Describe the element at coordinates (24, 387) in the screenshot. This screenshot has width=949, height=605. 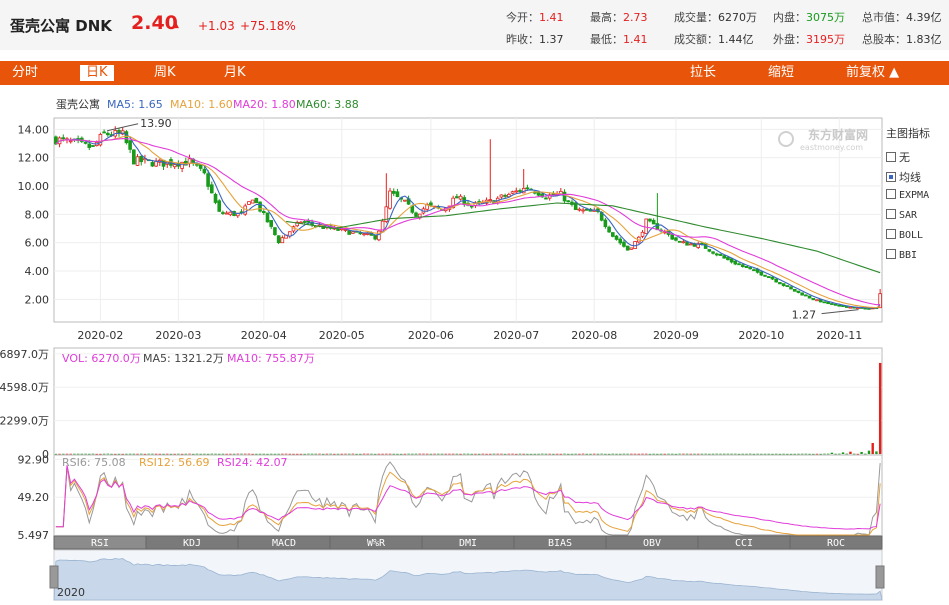
I see `volume-tick-label: 4598.0万` at that location.